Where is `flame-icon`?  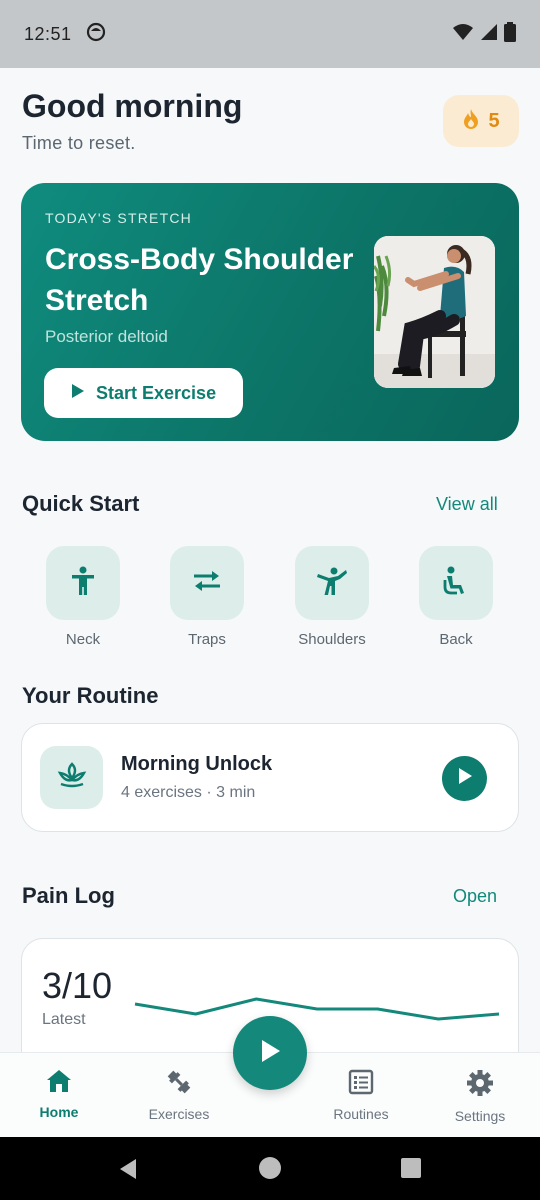 flame-icon is located at coordinates (471, 121).